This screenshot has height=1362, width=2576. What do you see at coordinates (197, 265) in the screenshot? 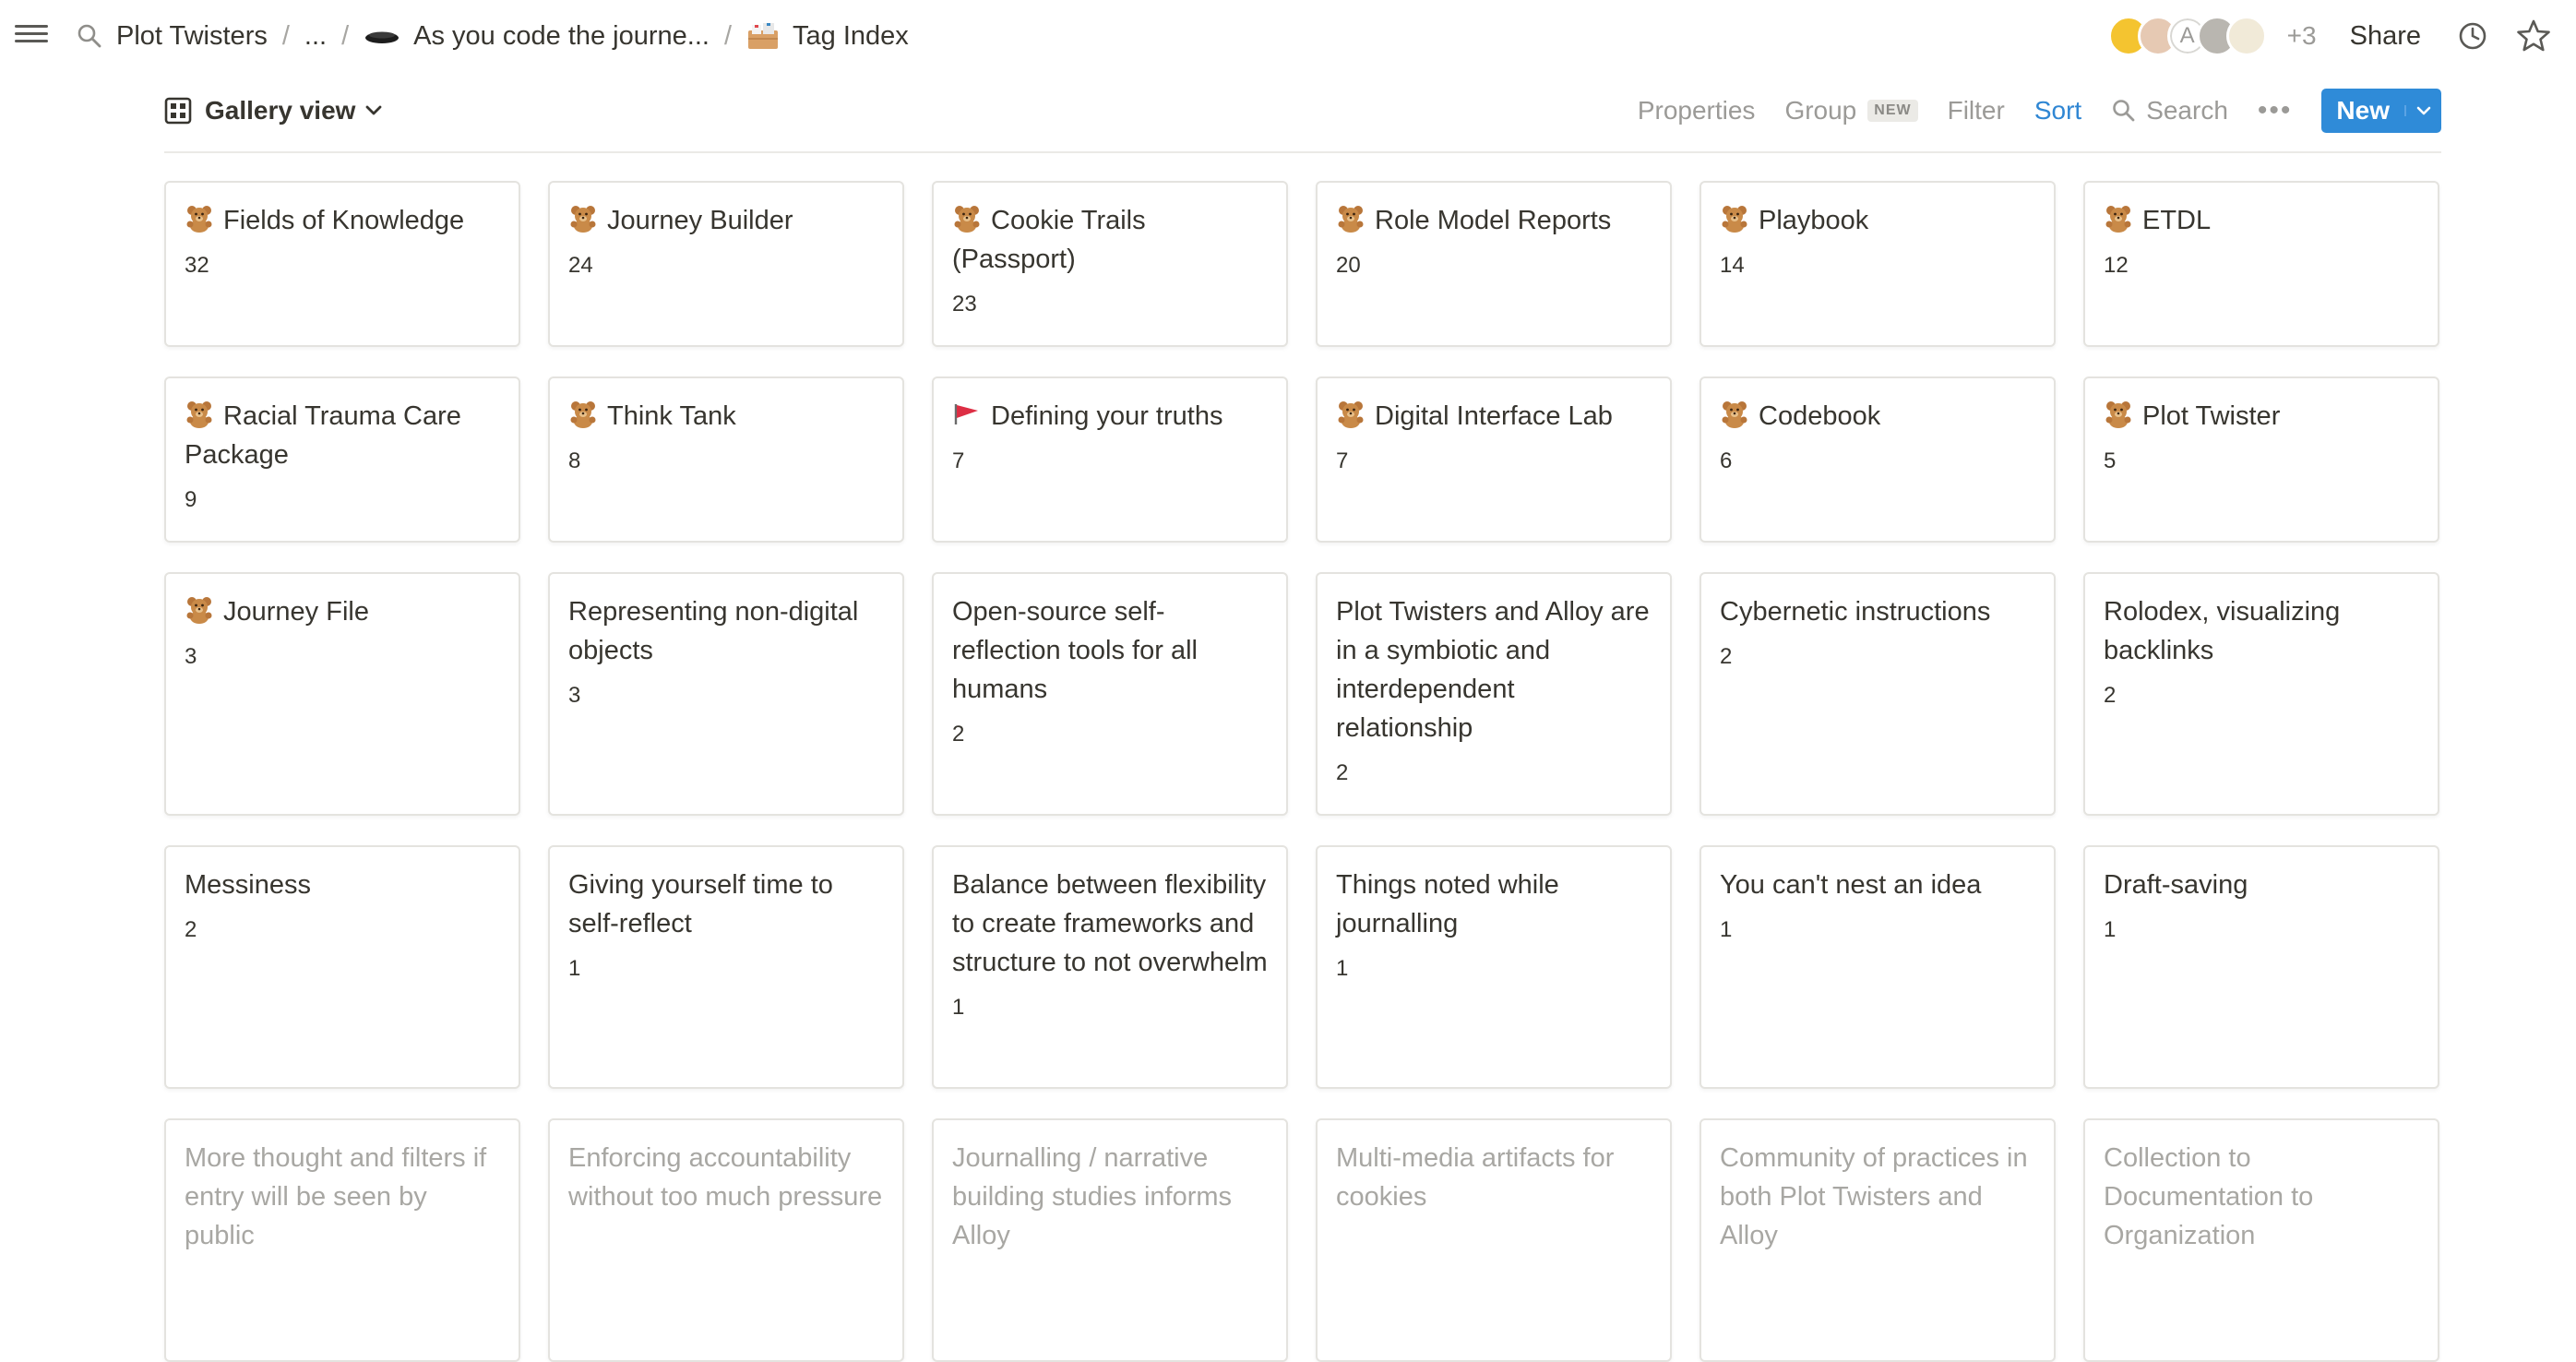
I see `card-count: 32` at bounding box center [197, 265].